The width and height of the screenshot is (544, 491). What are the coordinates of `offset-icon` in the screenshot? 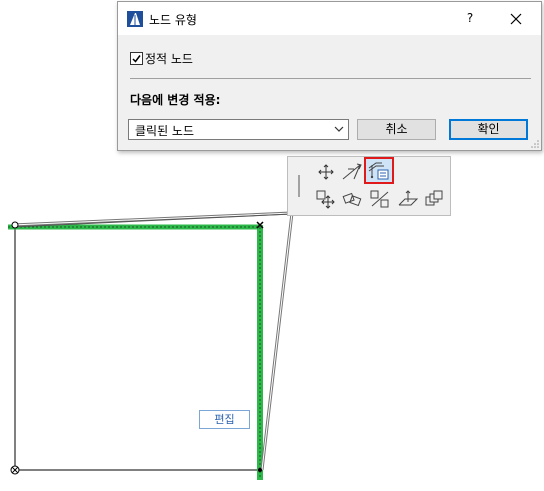 It's located at (380, 199).